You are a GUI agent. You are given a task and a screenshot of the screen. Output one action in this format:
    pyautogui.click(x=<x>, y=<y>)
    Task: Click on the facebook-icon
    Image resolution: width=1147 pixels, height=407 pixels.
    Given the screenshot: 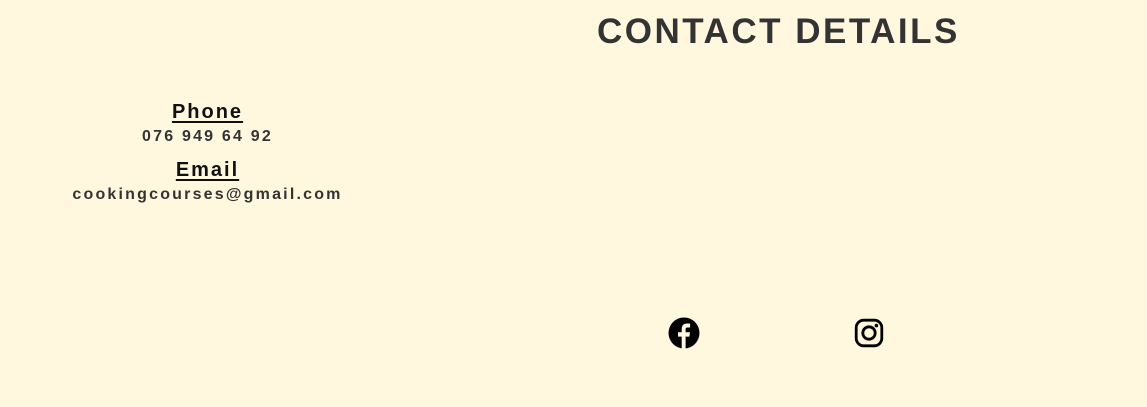 What is the action you would take?
    pyautogui.click(x=684, y=333)
    